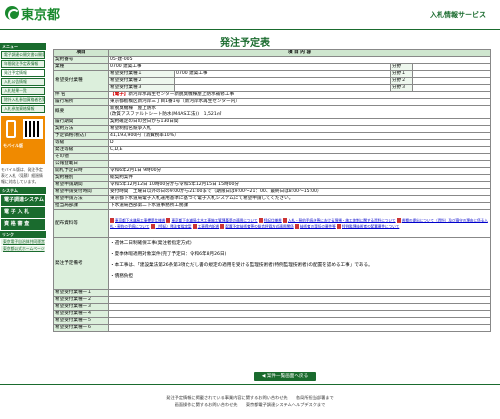  Describe the element at coordinates (81, 199) in the screenshot. I see `row-label: 希望申請方法` at that location.